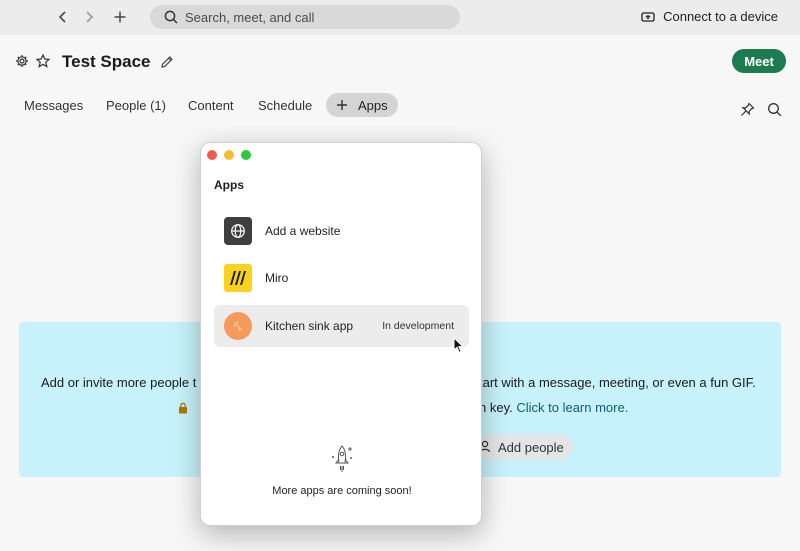 This screenshot has height=551, width=800. I want to click on back-arrow-icon, so click(63, 17).